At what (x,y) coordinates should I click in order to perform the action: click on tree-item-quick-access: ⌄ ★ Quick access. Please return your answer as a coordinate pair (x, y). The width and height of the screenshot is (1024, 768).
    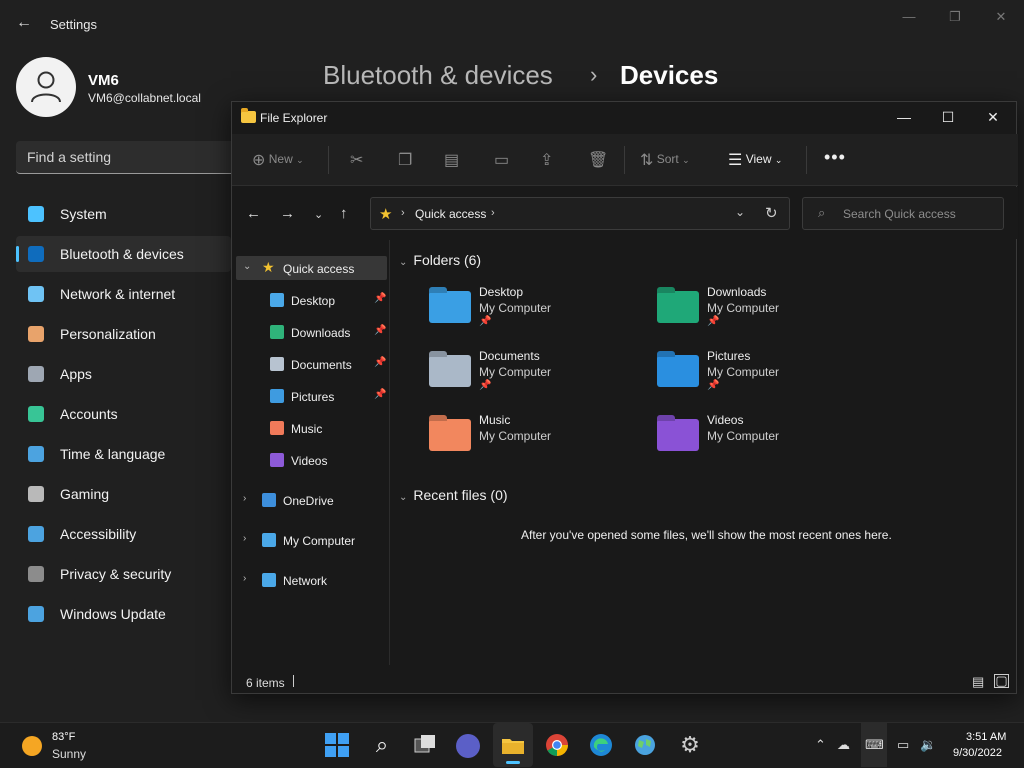
    Looking at the image, I should click on (311, 268).